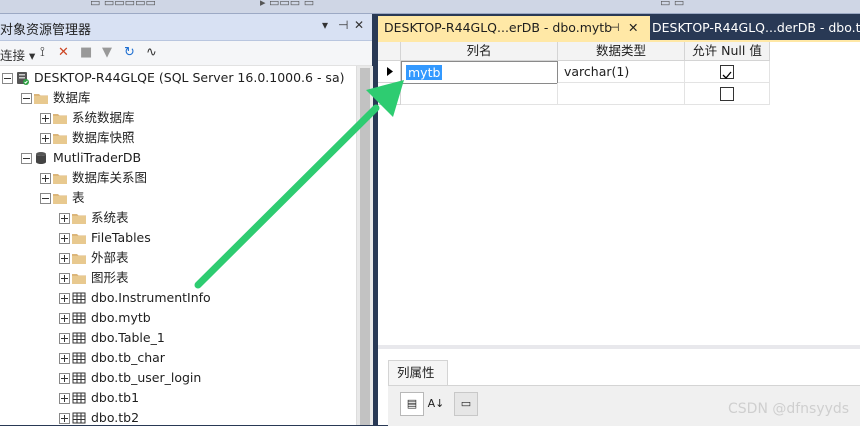  What do you see at coordinates (178, 138) in the screenshot?
I see `tree-node: 数据库快照` at bounding box center [178, 138].